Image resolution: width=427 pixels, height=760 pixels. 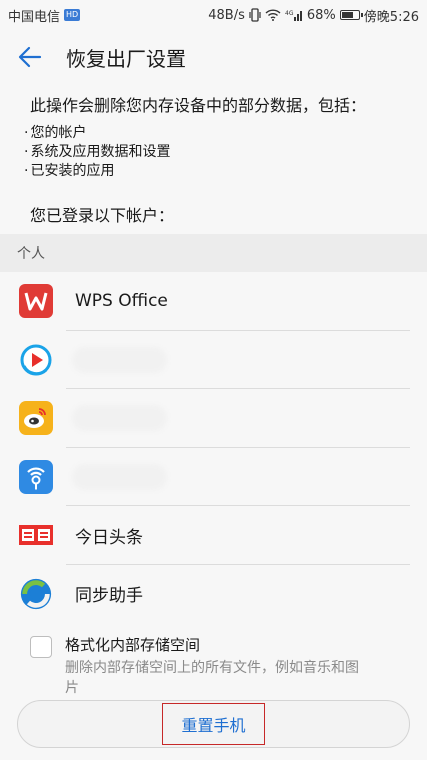 I want to click on account-name: 今日头条, so click(x=109, y=537).